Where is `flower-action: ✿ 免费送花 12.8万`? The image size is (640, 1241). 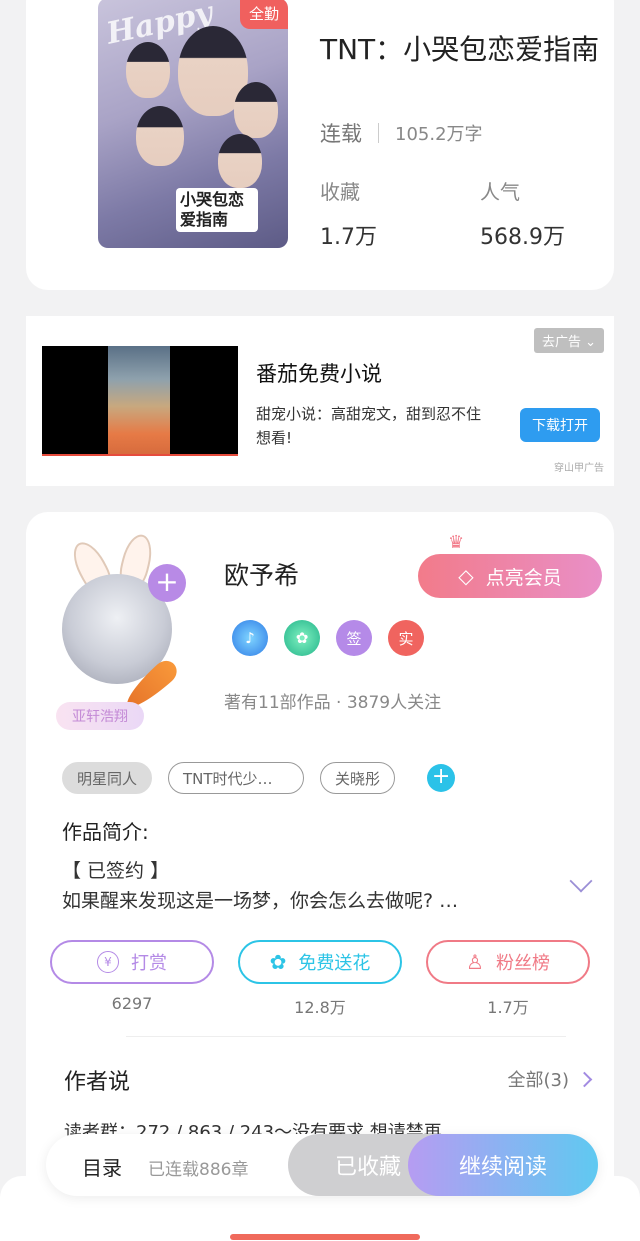 flower-action: ✿ 免费送花 12.8万 is located at coordinates (320, 979).